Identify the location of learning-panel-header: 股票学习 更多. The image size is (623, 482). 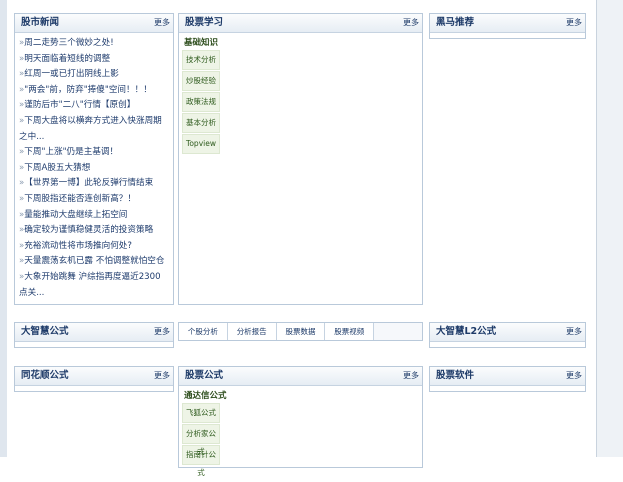
(300, 23).